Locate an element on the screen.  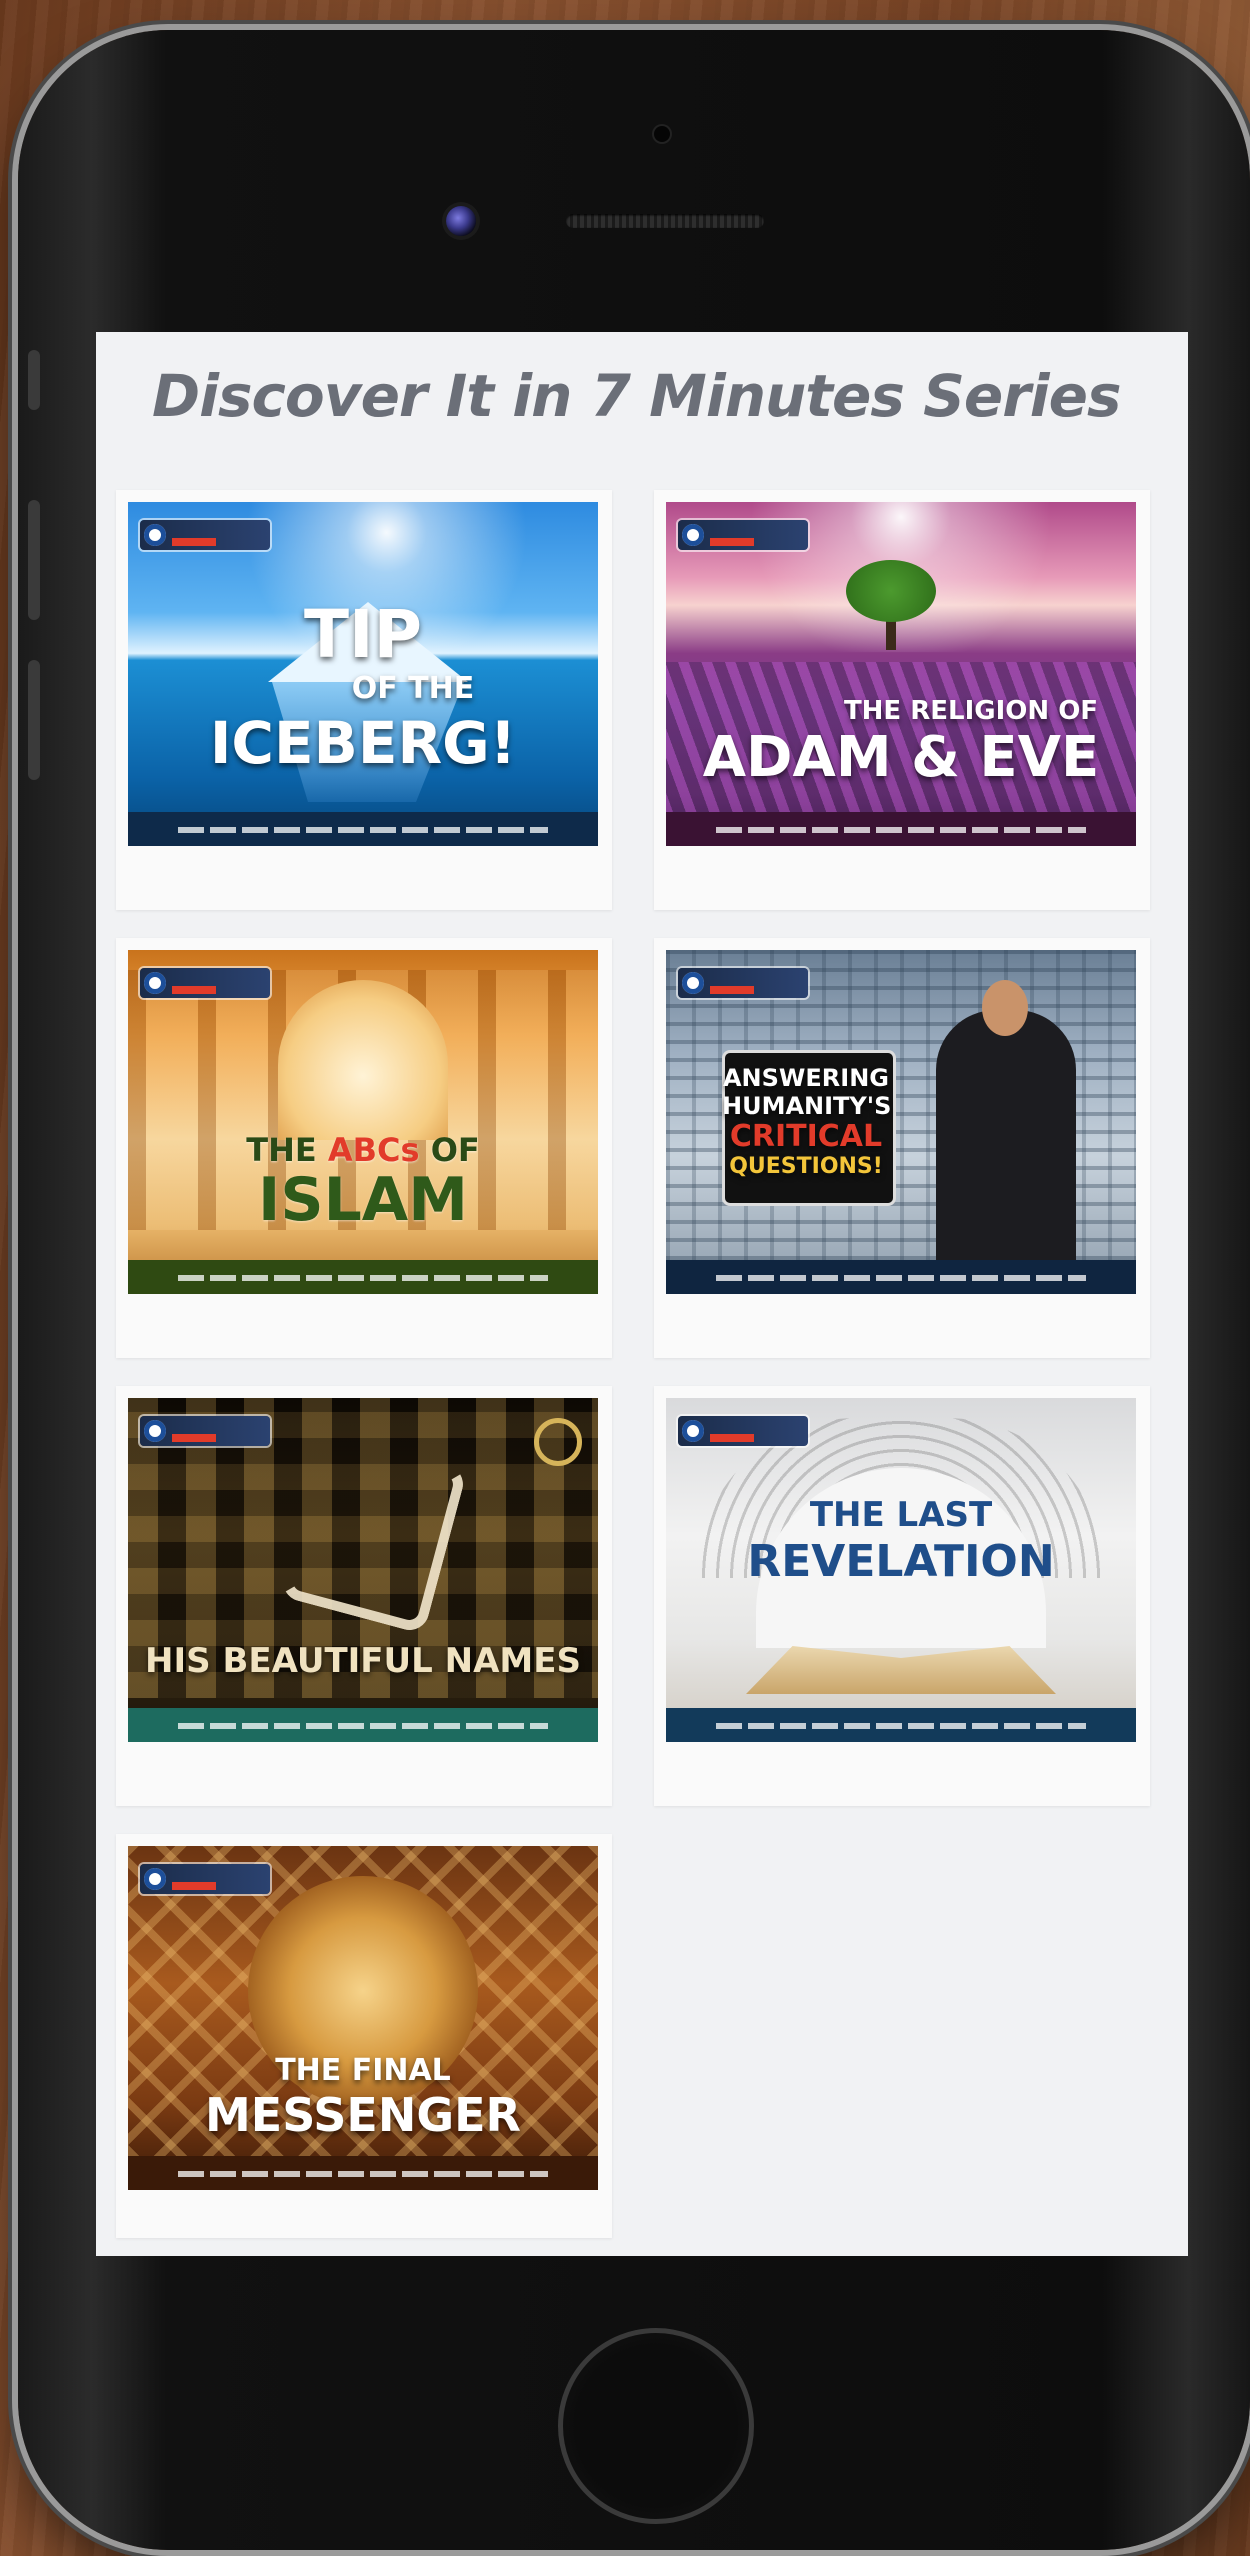
book-cover-the-last-revelation: THE LAST REVELATION is located at coordinates (901, 1570).